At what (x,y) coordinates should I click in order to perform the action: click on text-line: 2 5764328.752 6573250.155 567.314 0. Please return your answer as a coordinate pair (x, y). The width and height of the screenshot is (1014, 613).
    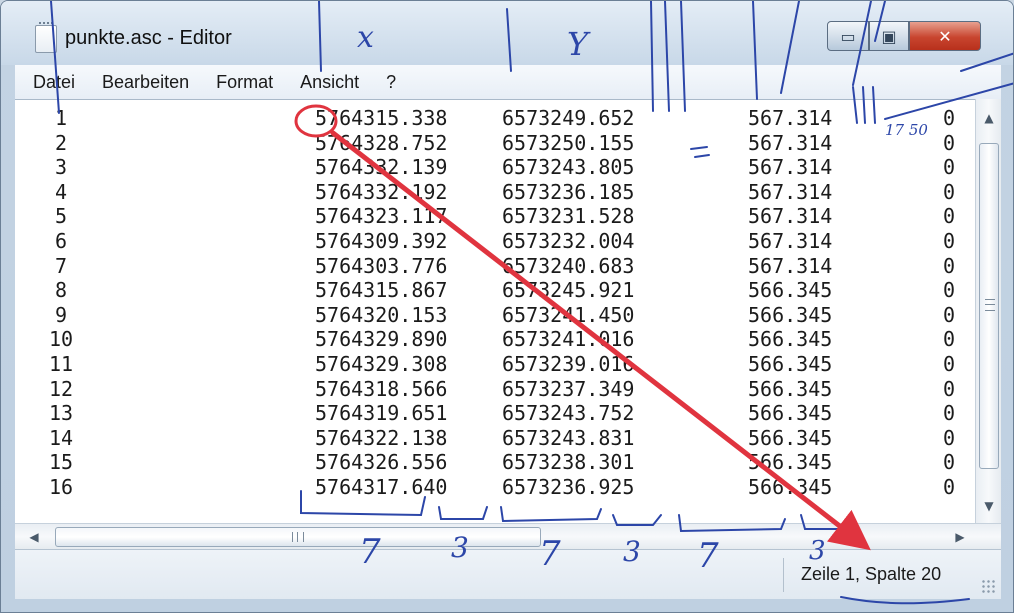
    Looking at the image, I should click on (495, 143).